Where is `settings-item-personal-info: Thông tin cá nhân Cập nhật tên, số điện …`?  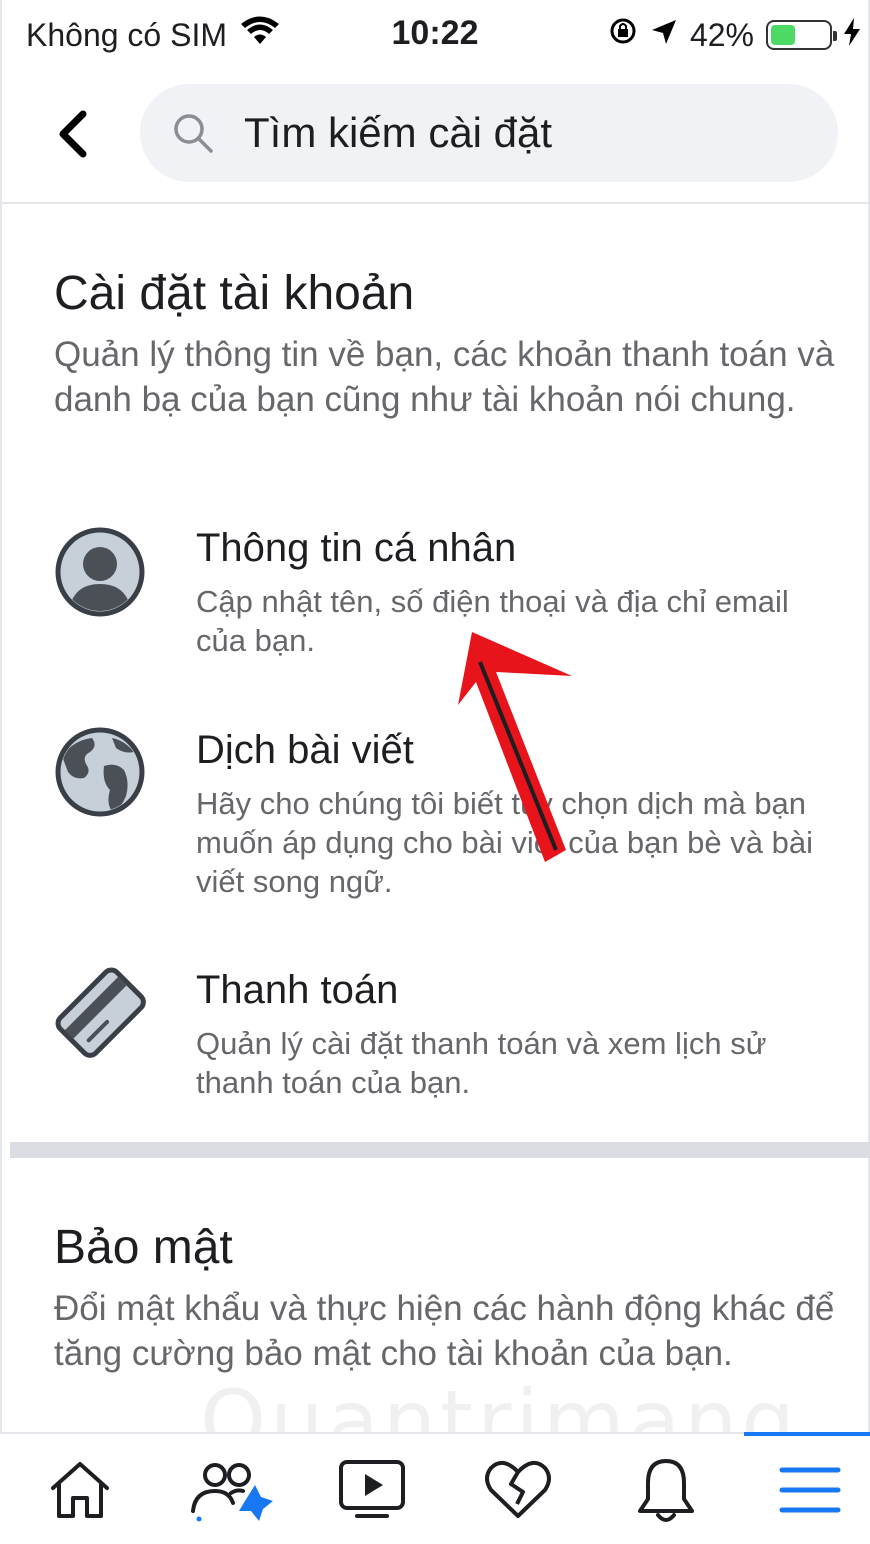
settings-item-personal-info: Thông tin cá nhân Cập nhật tên, số điện … is located at coordinates (435, 595).